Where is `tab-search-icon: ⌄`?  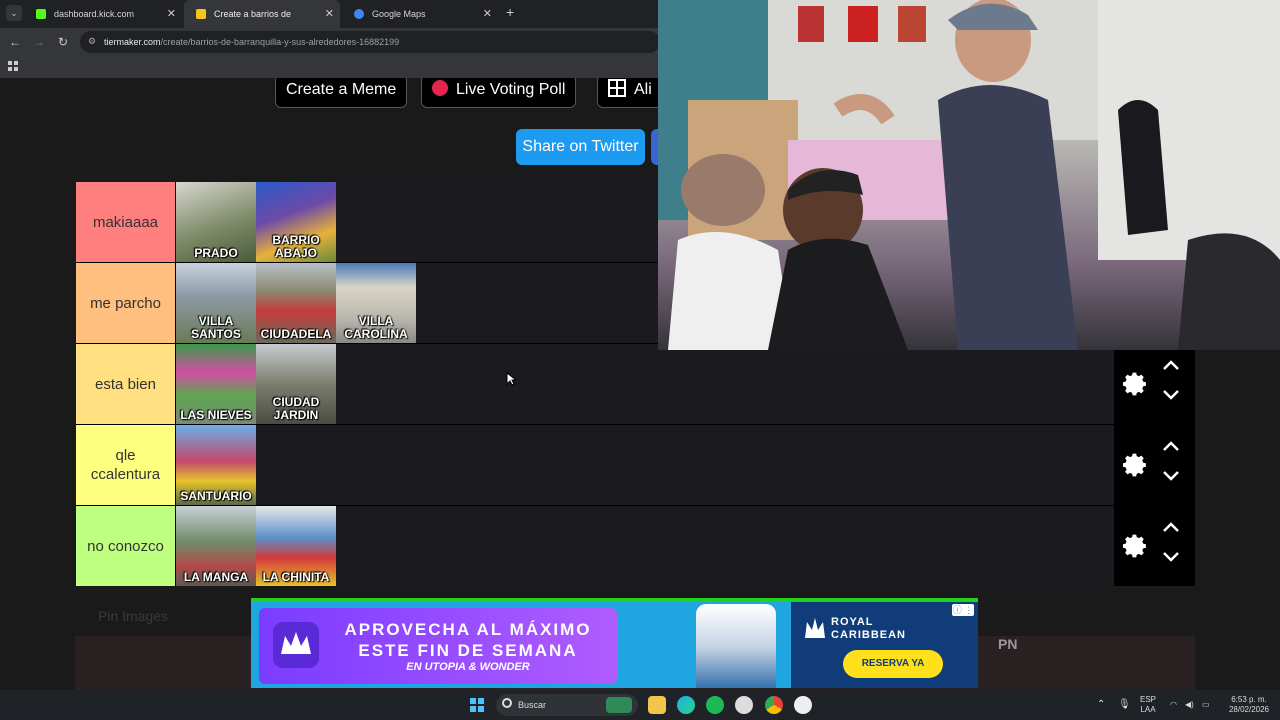 tab-search-icon: ⌄ is located at coordinates (14, 13).